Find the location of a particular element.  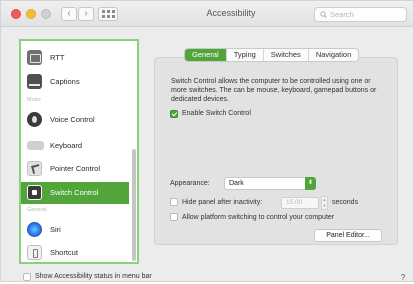

enable-switch-control-checkbox is located at coordinates (174, 114).